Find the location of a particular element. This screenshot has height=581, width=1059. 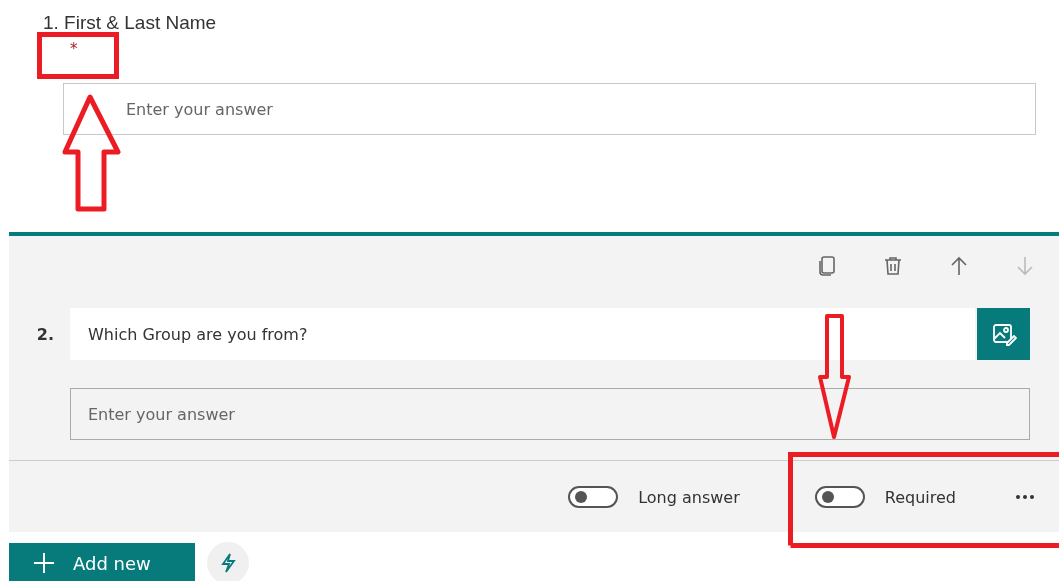

question-title-field: Which Group are you from? is located at coordinates (522, 334).